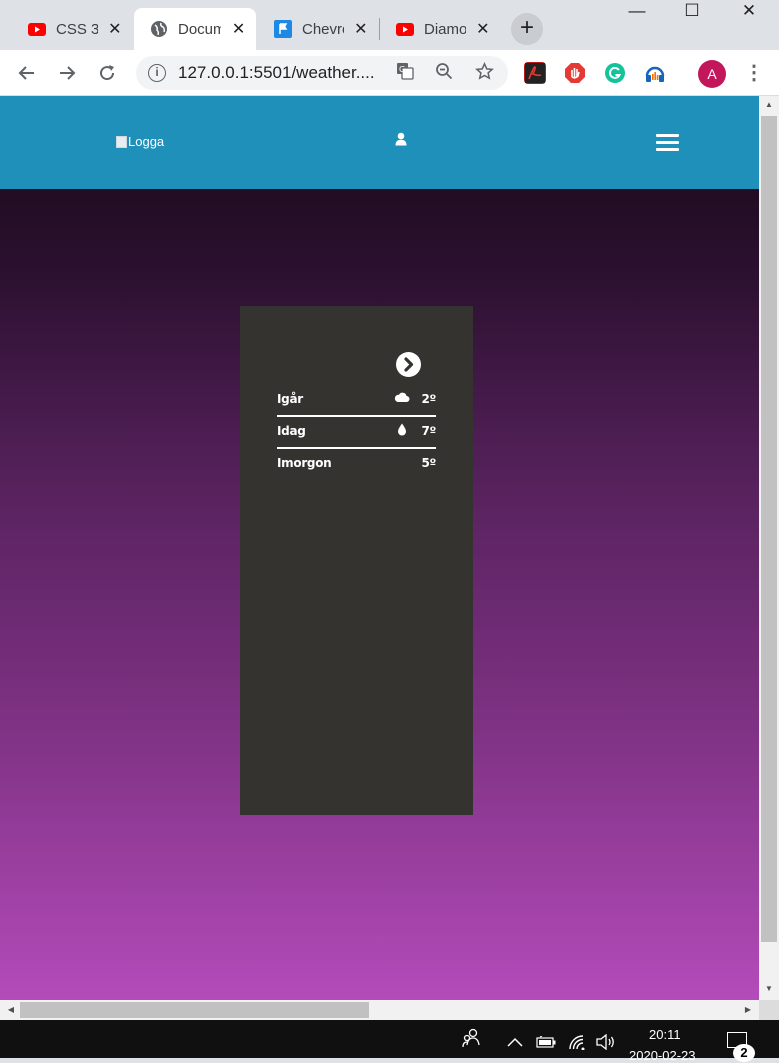 Image resolution: width=779 pixels, height=1063 pixels. I want to click on audio-extension-icon, so click(655, 73).